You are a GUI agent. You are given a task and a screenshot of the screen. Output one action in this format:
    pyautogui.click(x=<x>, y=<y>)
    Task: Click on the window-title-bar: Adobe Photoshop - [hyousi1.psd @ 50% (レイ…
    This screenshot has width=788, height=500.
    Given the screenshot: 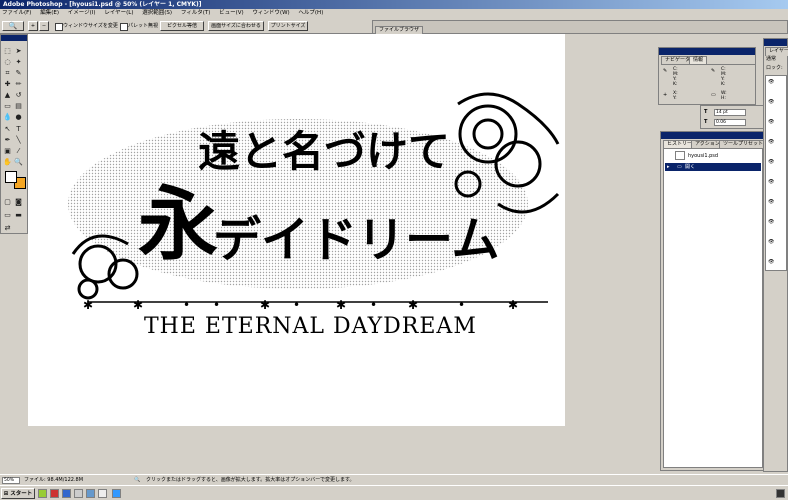 What is the action you would take?
    pyautogui.click(x=394, y=4)
    